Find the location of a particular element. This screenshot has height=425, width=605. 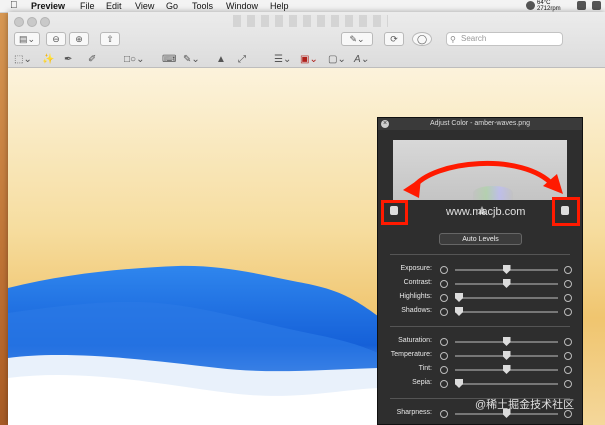

window-title-blurred is located at coordinates (310, 21).